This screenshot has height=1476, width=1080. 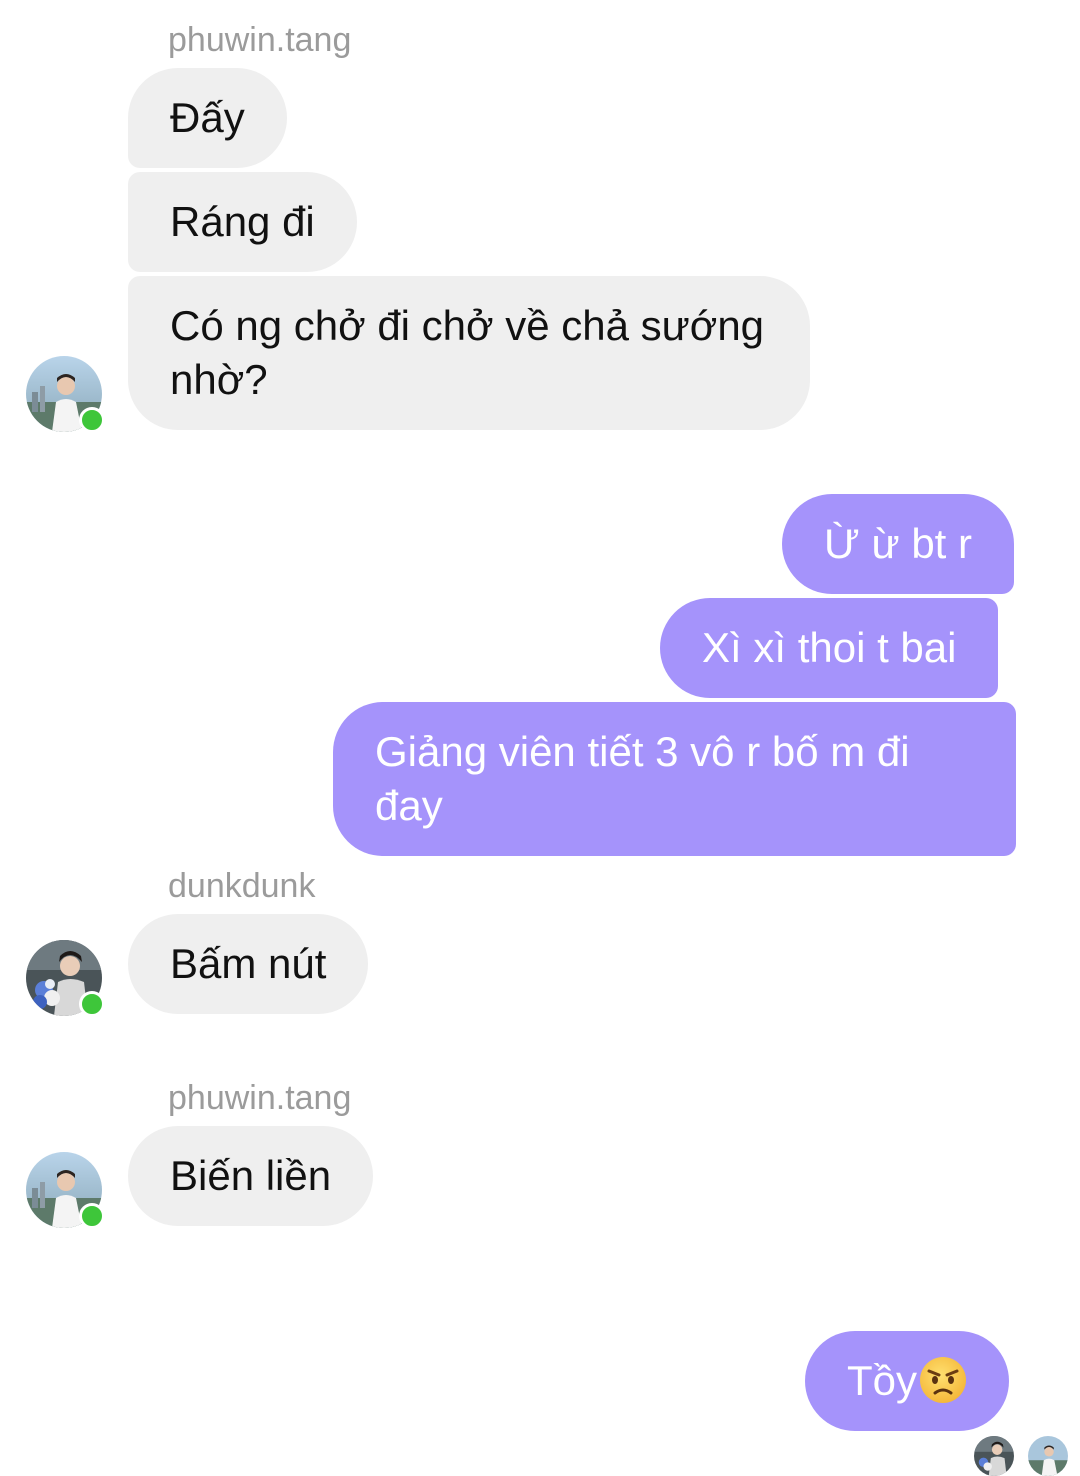 I want to click on message-bubble-outgoing: Tồy, so click(x=907, y=1381).